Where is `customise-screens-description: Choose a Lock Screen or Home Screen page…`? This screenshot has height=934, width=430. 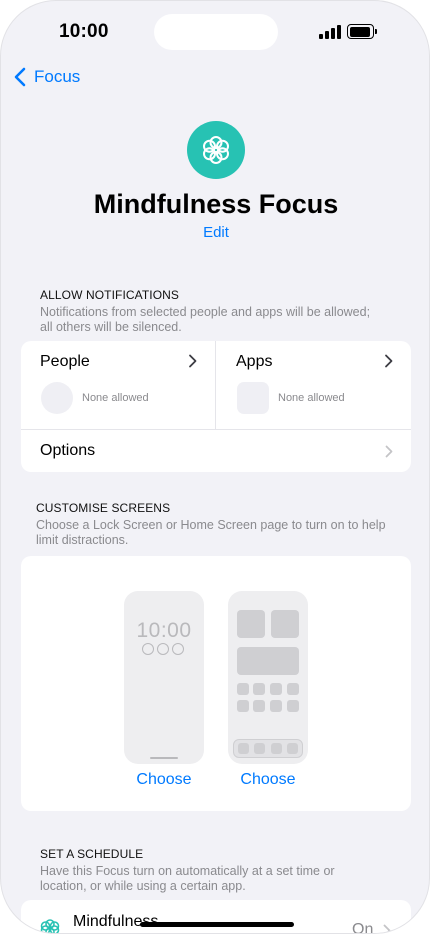 customise-screens-description: Choose a Lock Screen or Home Screen page… is located at coordinates (211, 532).